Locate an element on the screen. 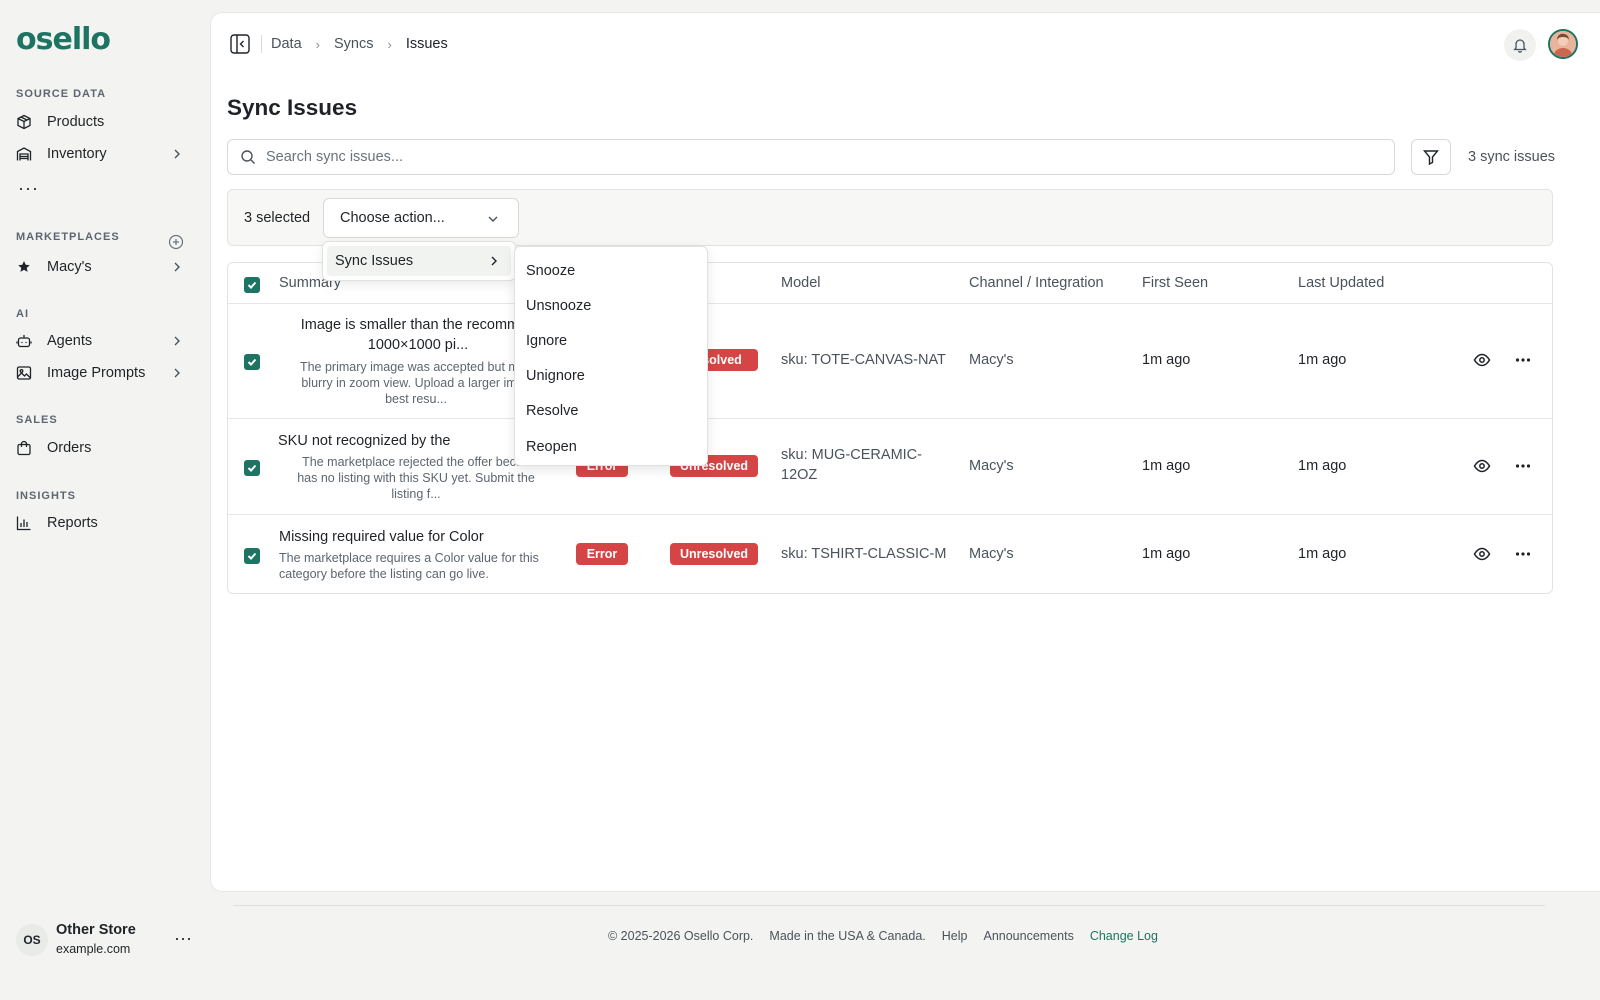  sidebar-item-label: Image Prompts is located at coordinates (96, 373).